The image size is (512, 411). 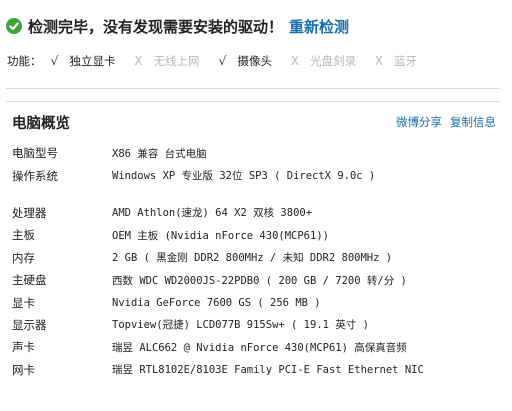 I want to click on feature-name: 蓝牙, so click(x=405, y=61).